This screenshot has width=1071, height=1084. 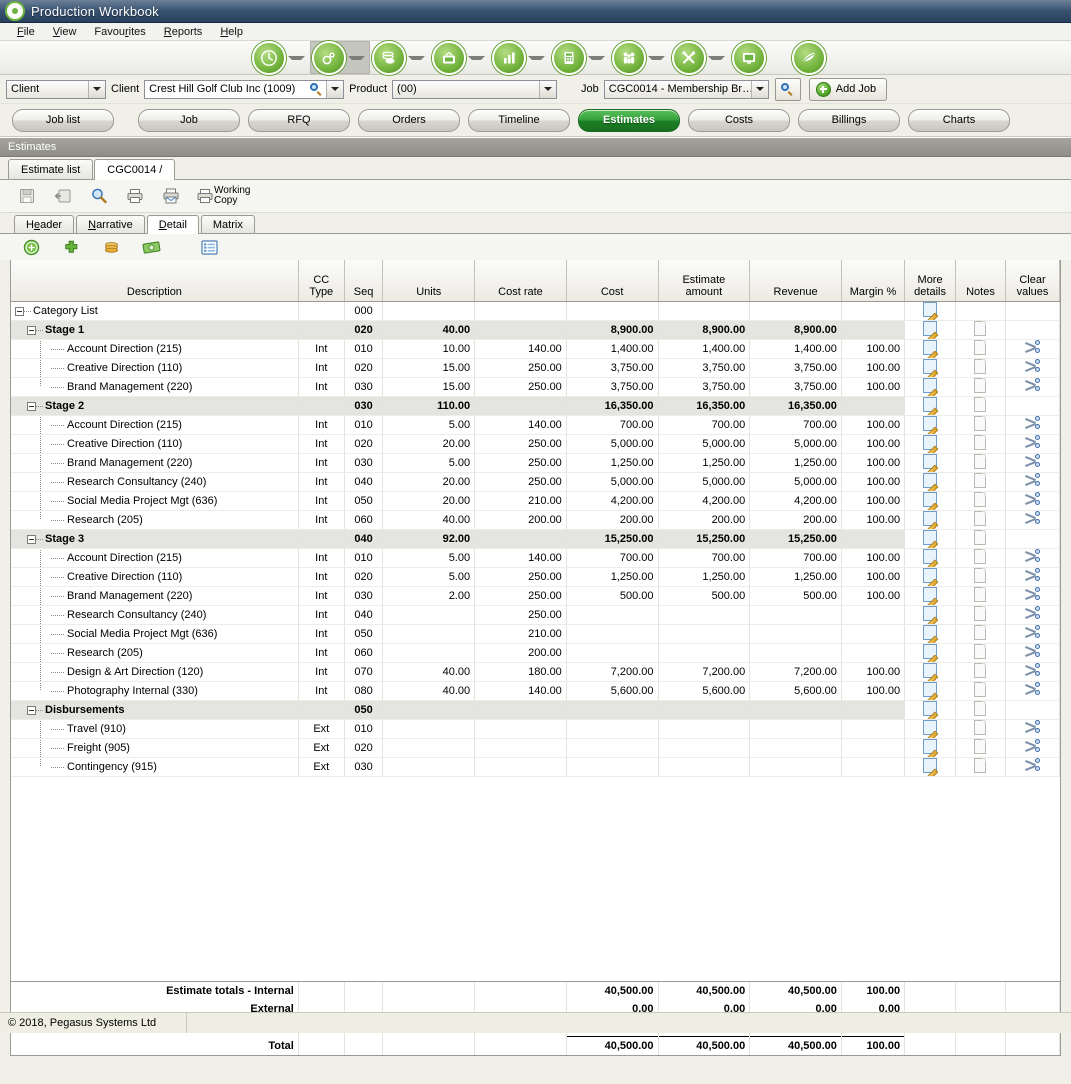 What do you see at coordinates (154, 710) in the screenshot?
I see `cell-description: Disbursements` at bounding box center [154, 710].